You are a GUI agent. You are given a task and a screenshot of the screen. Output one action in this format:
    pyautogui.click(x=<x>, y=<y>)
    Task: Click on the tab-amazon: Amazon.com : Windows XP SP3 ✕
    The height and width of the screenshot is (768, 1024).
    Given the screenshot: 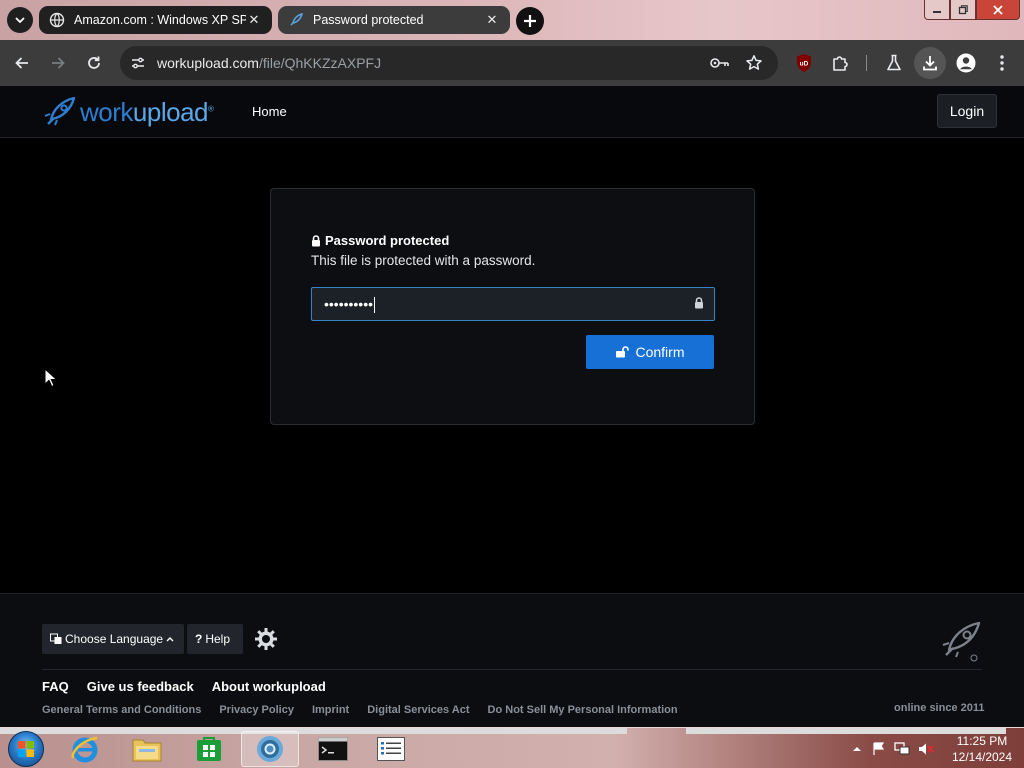 What is the action you would take?
    pyautogui.click(x=155, y=20)
    